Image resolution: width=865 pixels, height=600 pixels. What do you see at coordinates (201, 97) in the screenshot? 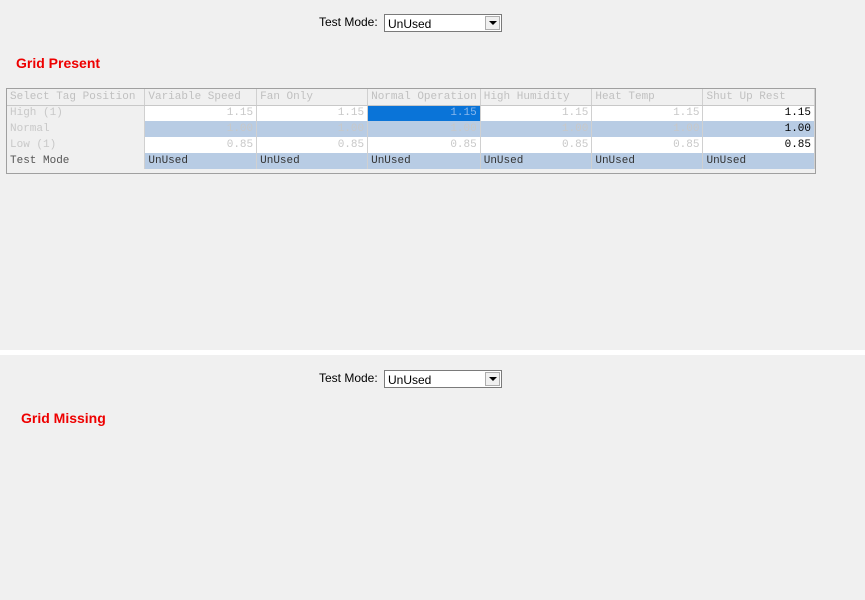
I see `column-header: Variable Speed` at bounding box center [201, 97].